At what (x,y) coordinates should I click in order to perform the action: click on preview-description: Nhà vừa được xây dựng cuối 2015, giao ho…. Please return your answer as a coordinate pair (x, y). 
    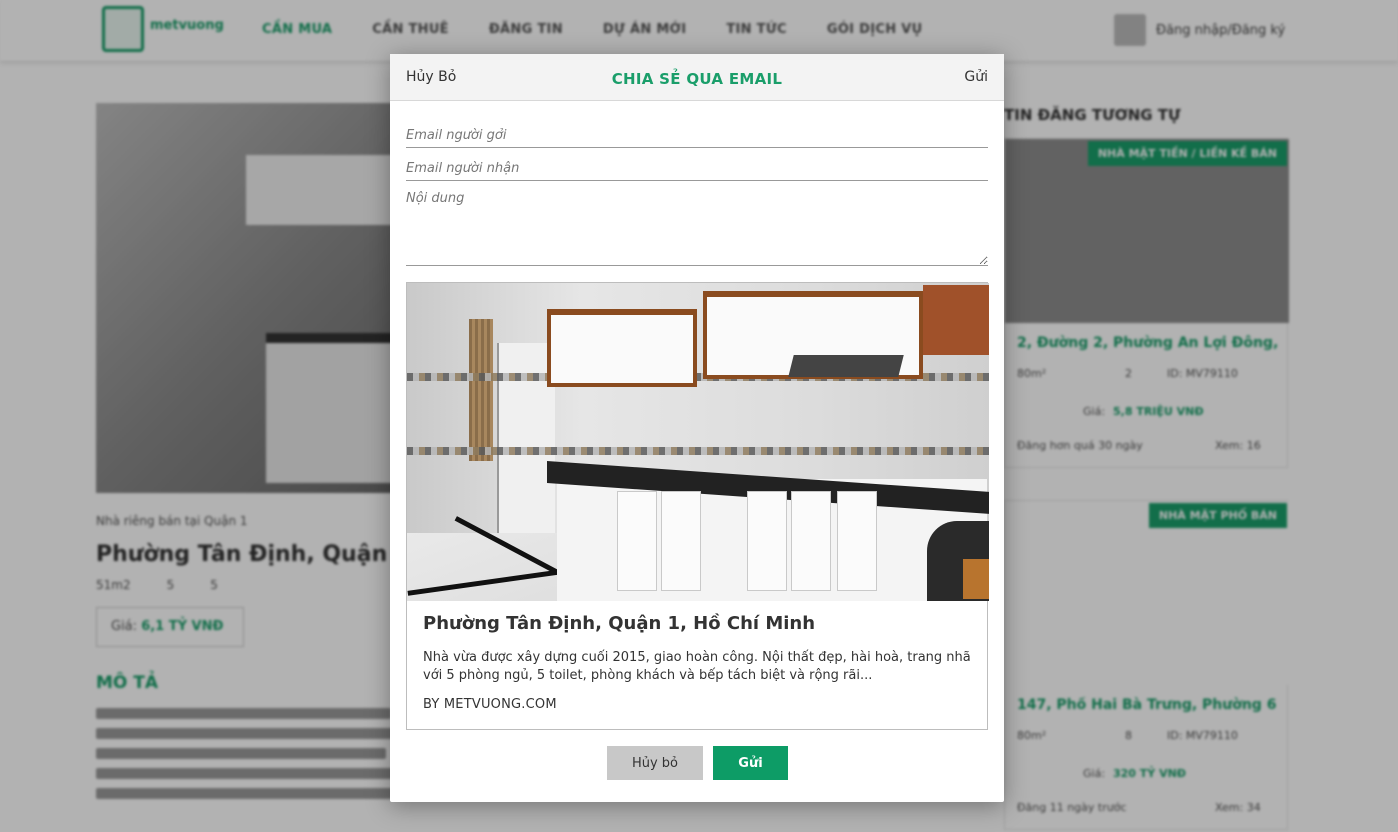
    Looking at the image, I should click on (697, 666).